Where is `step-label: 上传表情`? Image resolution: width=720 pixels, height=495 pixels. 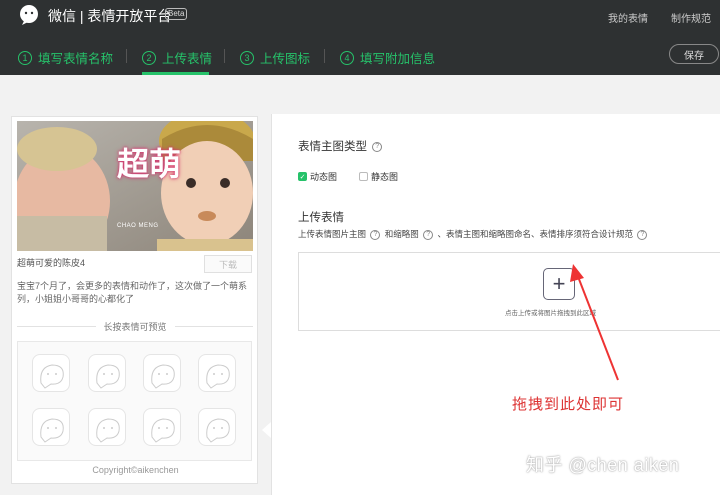 step-label: 上传表情 is located at coordinates (187, 59).